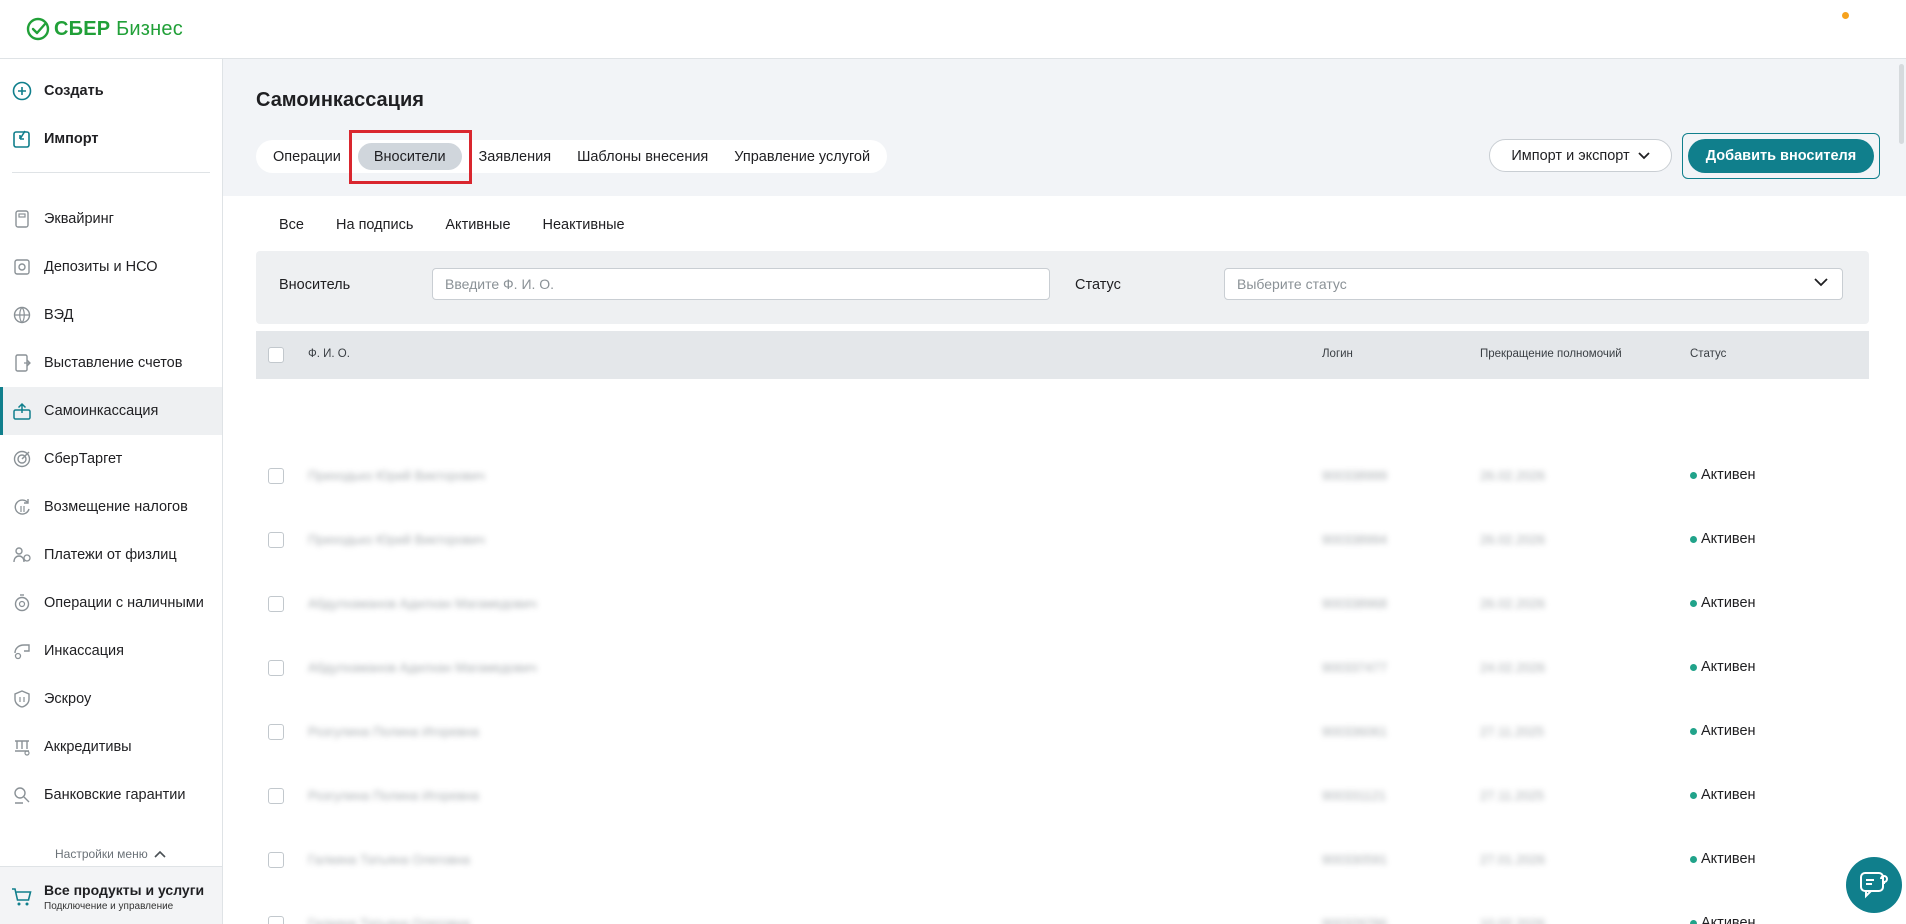  Describe the element at coordinates (515, 156) in the screenshot. I see `tab-applications: Заявления` at that location.